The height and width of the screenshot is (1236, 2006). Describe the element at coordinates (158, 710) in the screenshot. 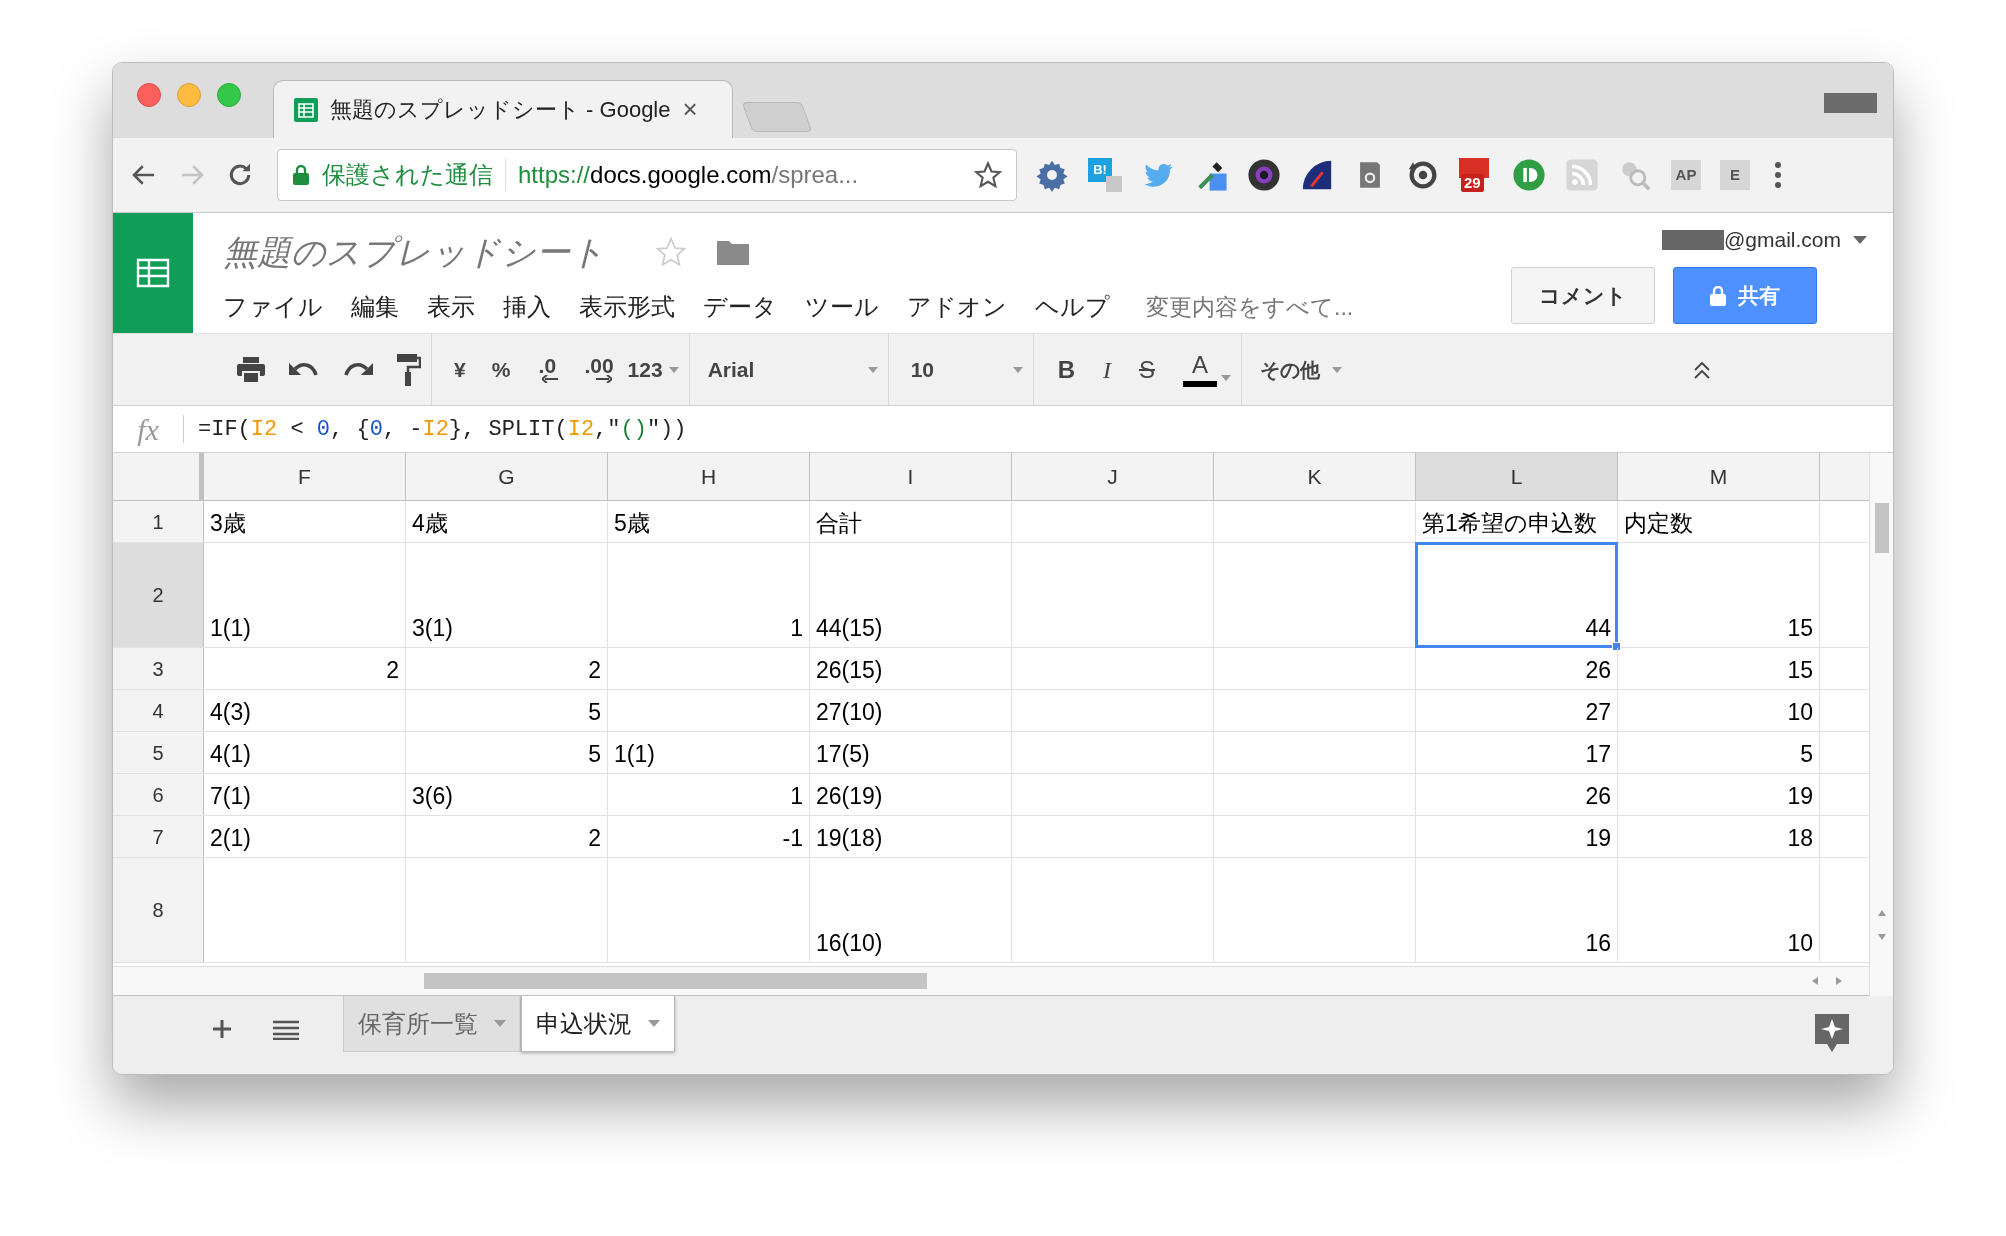

I see `row-header: 4` at that location.